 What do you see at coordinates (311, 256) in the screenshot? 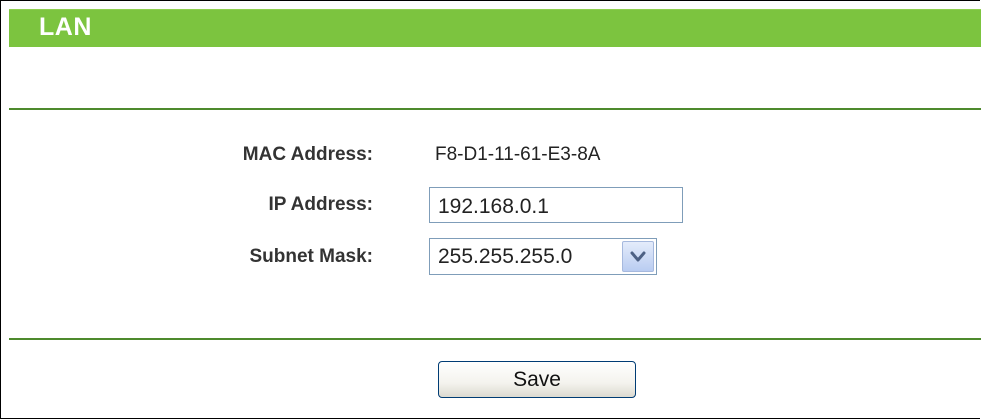
I see `subnet-mask-label: Subnet Mask:` at bounding box center [311, 256].